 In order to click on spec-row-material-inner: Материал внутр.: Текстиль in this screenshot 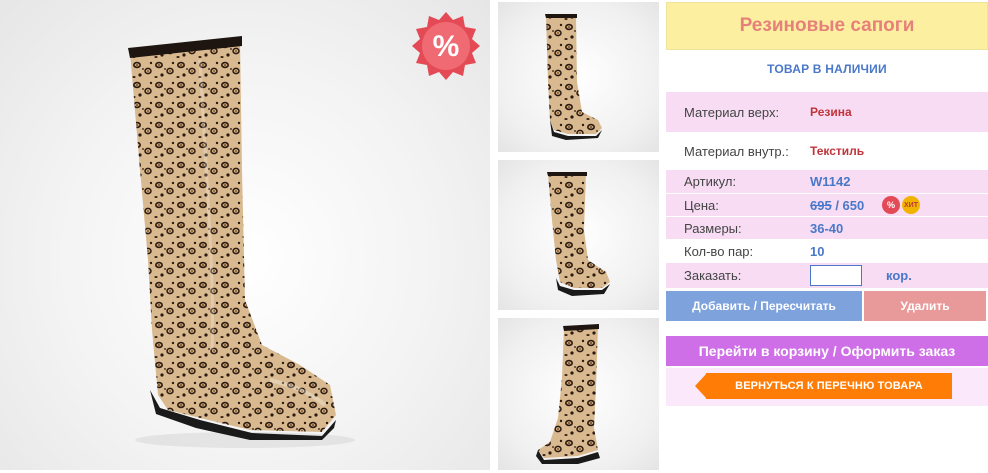, I will do `click(827, 151)`.